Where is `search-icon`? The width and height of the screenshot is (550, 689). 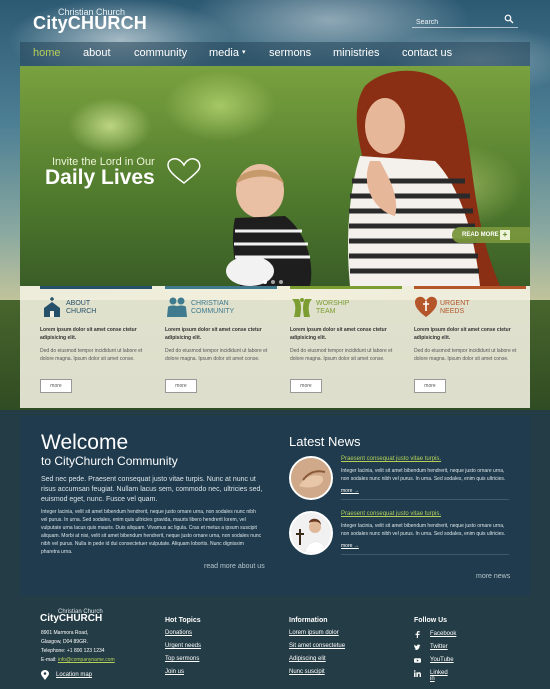
search-icon is located at coordinates (509, 19).